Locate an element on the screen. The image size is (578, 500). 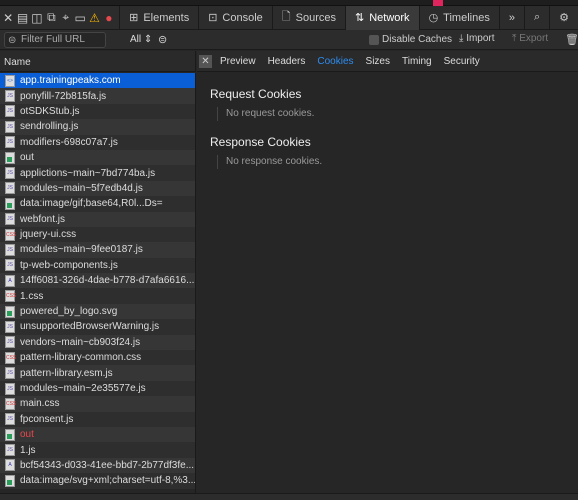
list-item: JS webfont.js is located at coordinates (97, 219).